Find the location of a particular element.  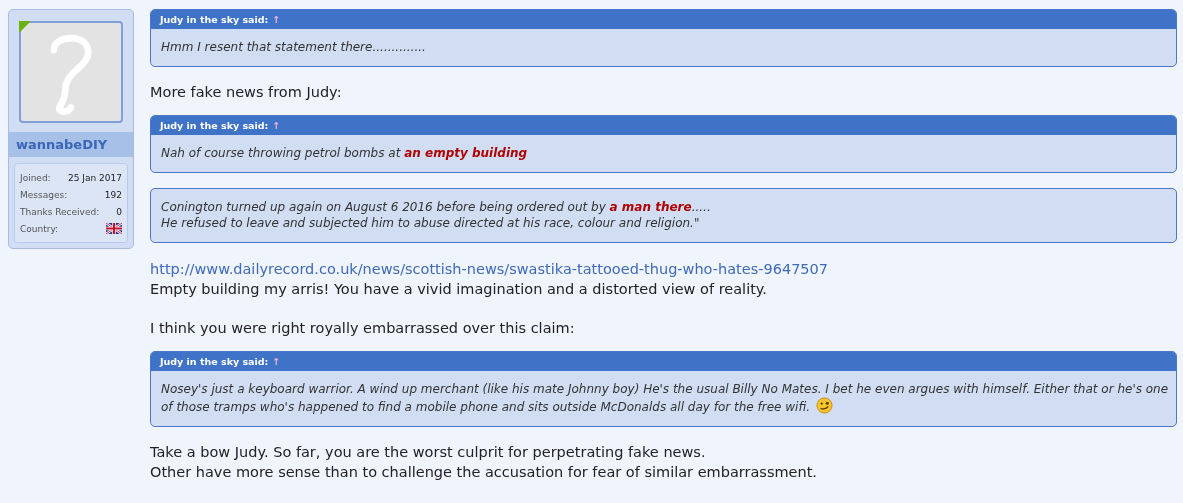

quote-text: Nosey's just a keyboard warrior. A wind up merchant (like his mate Johnny boy) He's the usual Billy No Mates. I bet he even argues with himself. Either that or he's one is located at coordinates (665, 389).